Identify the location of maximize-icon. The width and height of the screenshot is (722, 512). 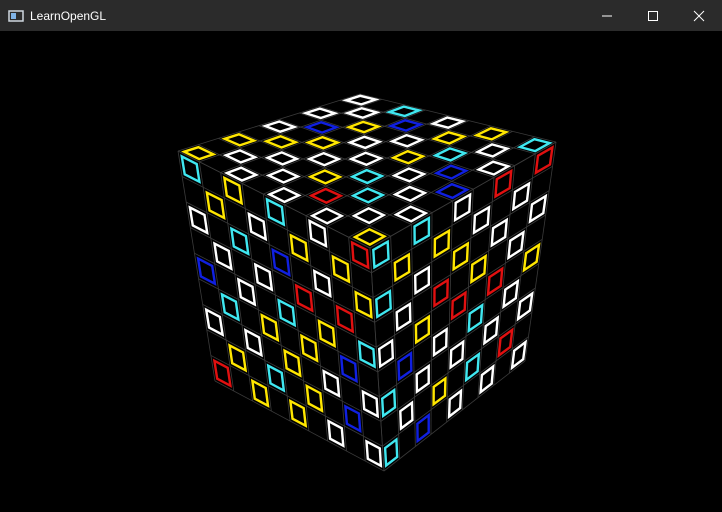
(653, 15).